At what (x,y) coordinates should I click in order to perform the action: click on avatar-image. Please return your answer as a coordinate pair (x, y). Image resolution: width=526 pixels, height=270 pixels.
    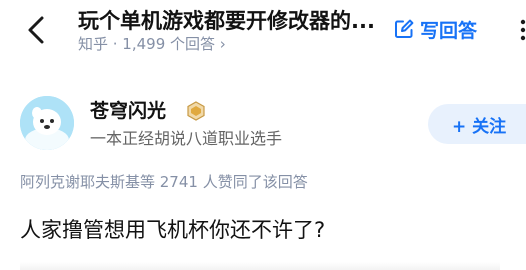
    Looking at the image, I should click on (47, 123).